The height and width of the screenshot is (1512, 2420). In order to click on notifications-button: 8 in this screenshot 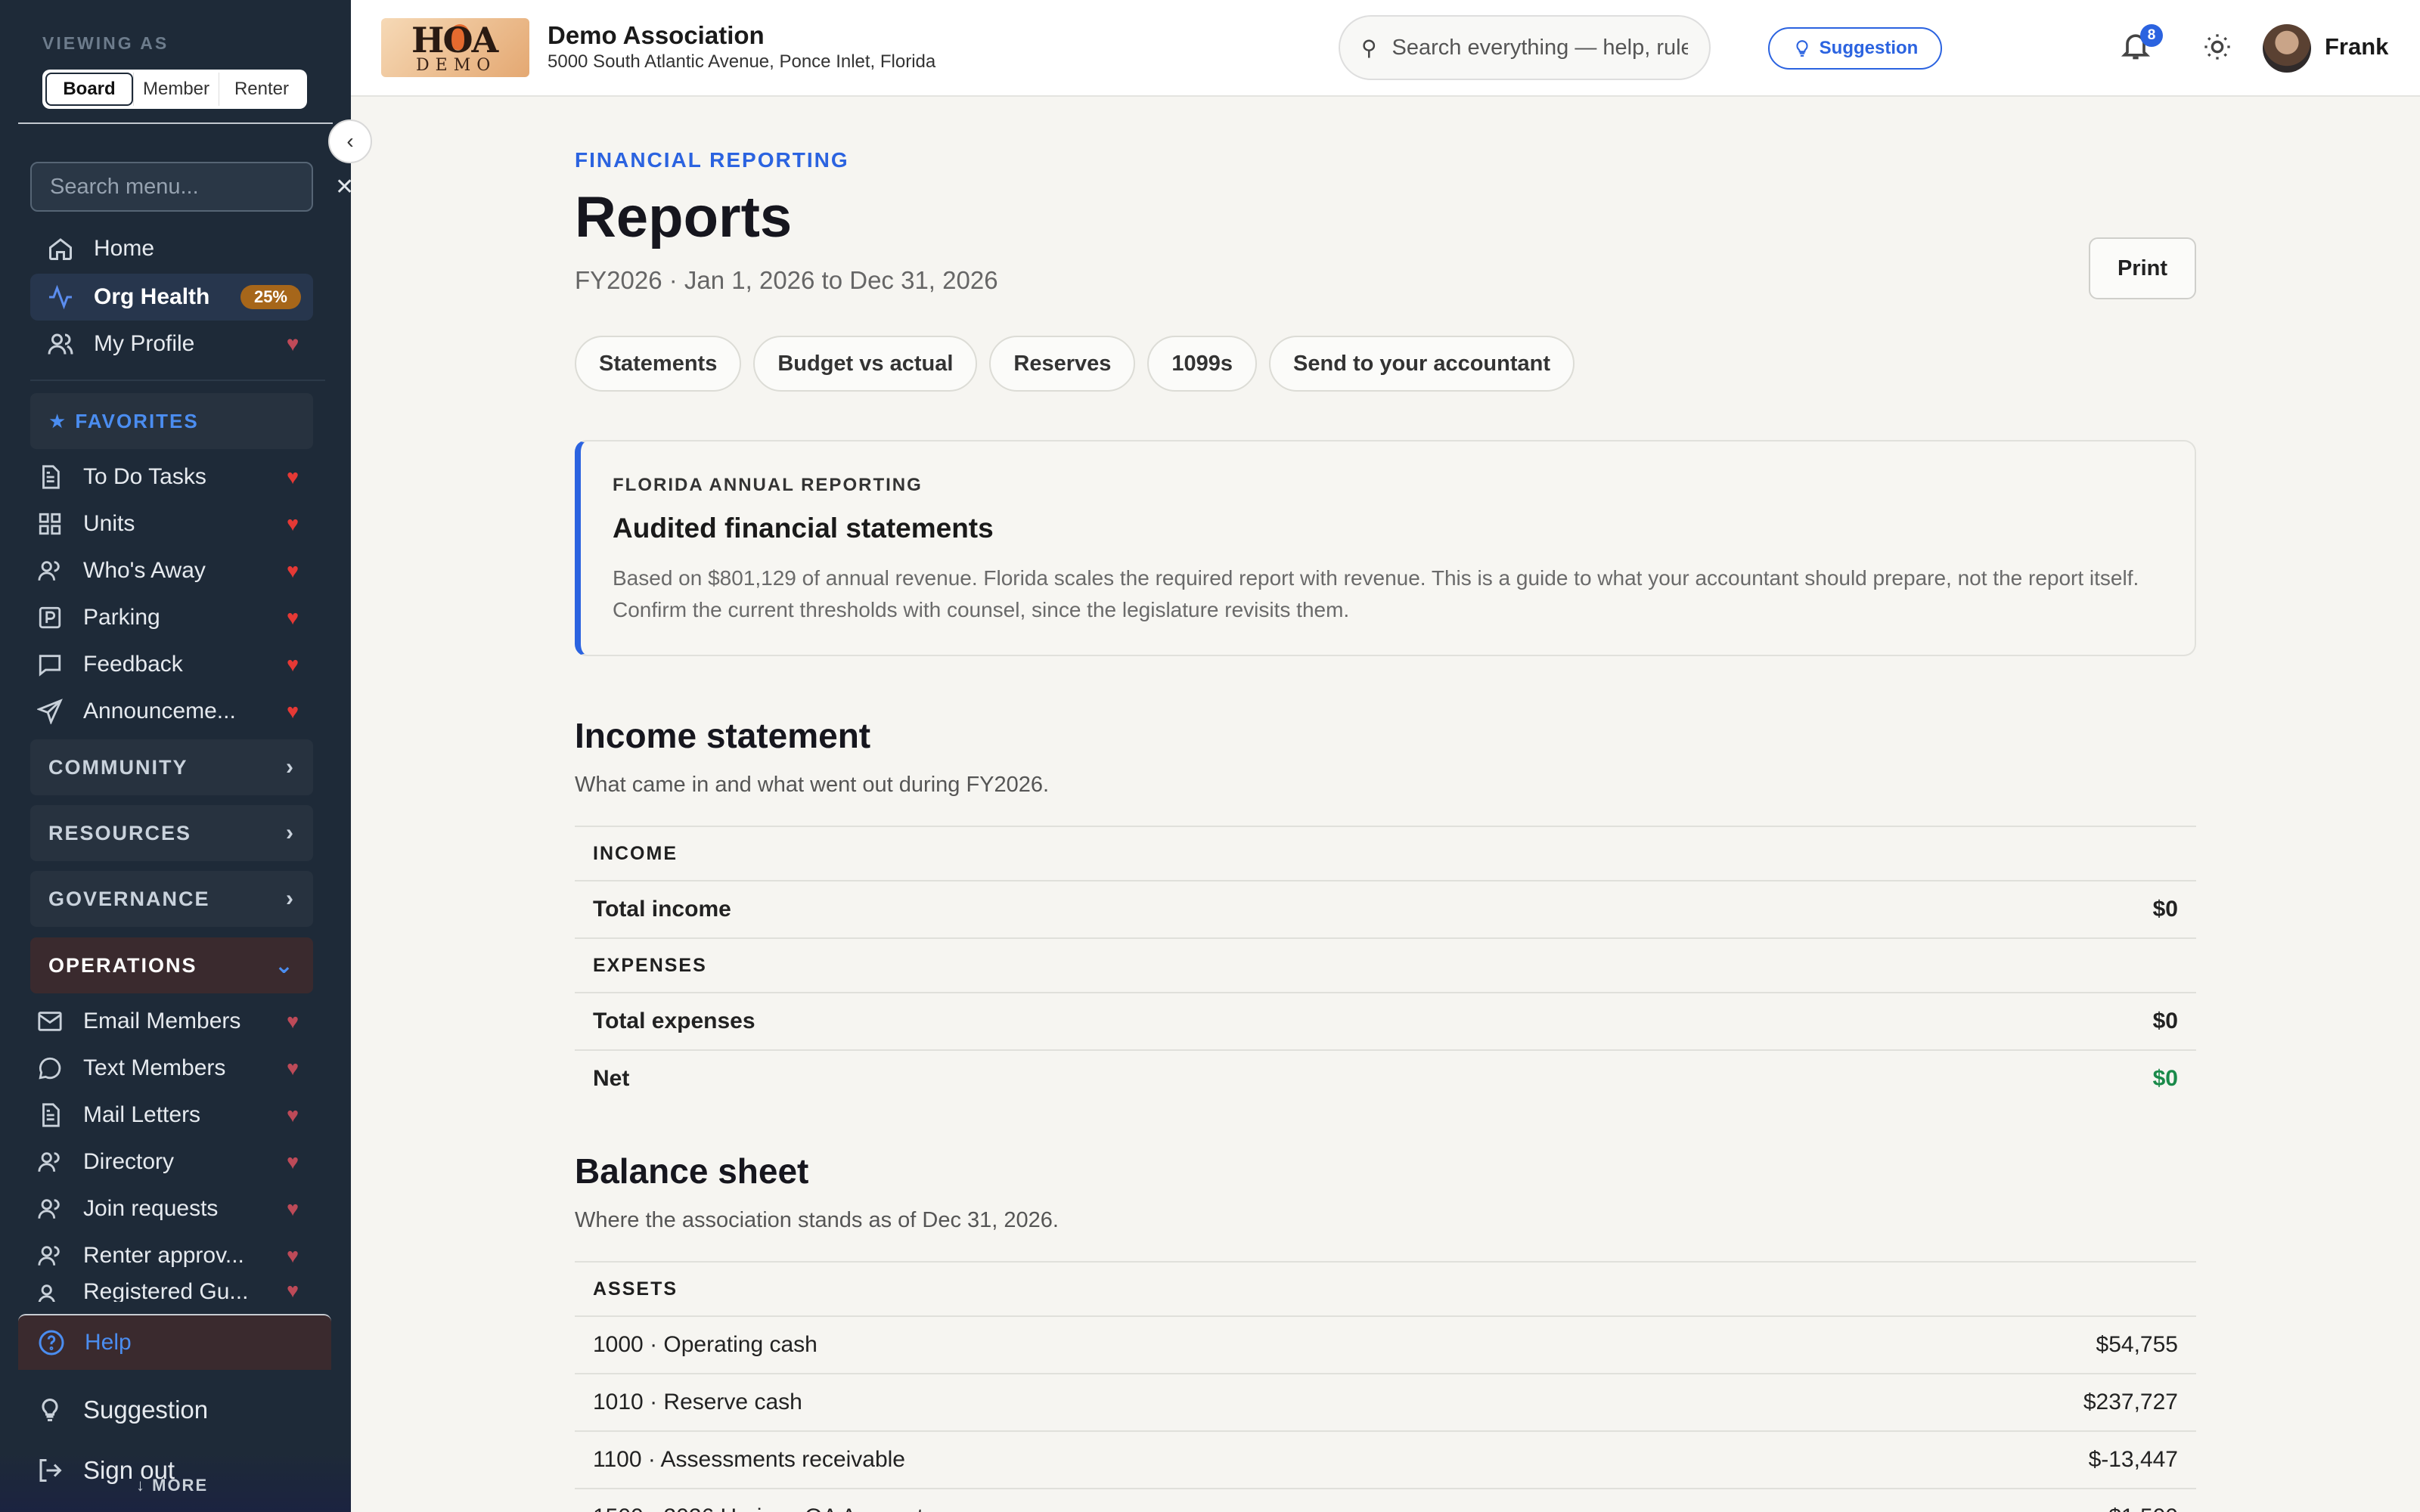, I will do `click(2141, 46)`.